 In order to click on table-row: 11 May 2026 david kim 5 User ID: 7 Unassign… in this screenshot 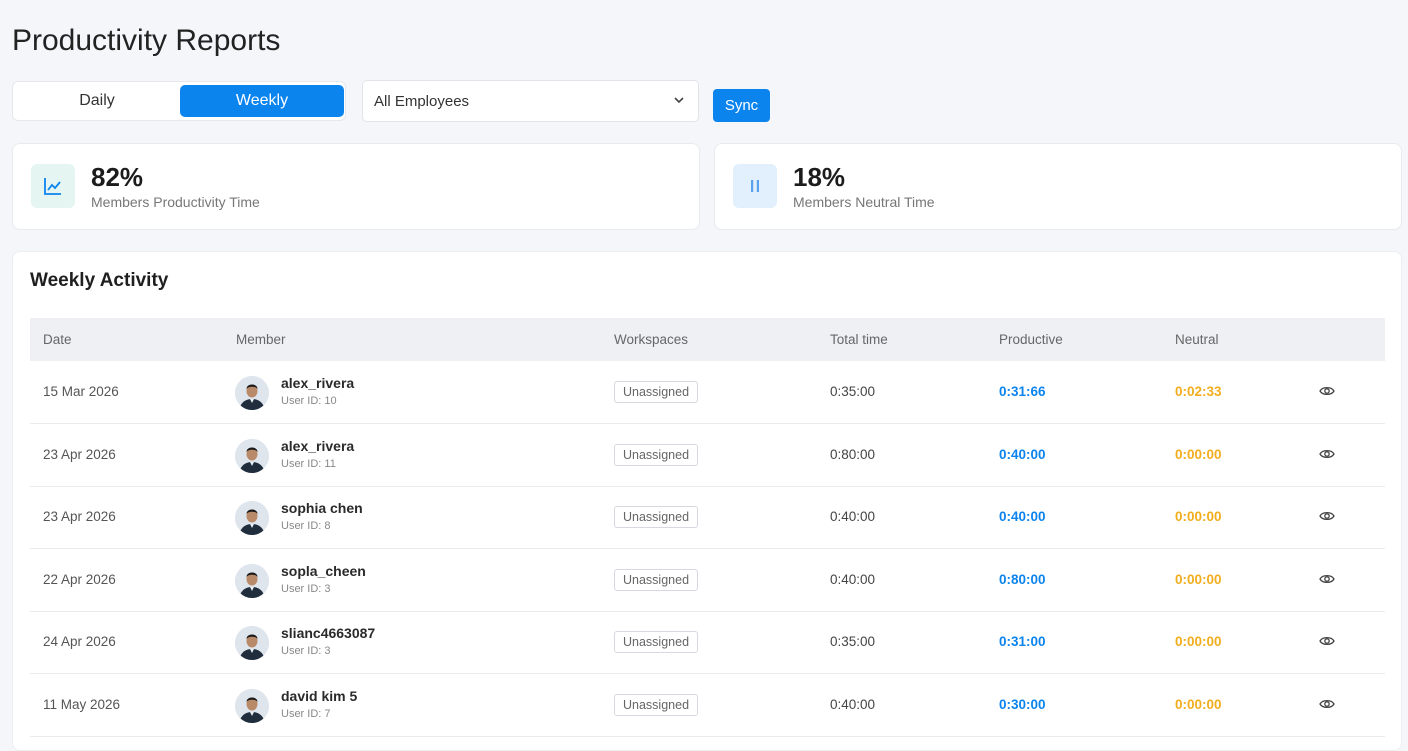, I will do `click(707, 706)`.